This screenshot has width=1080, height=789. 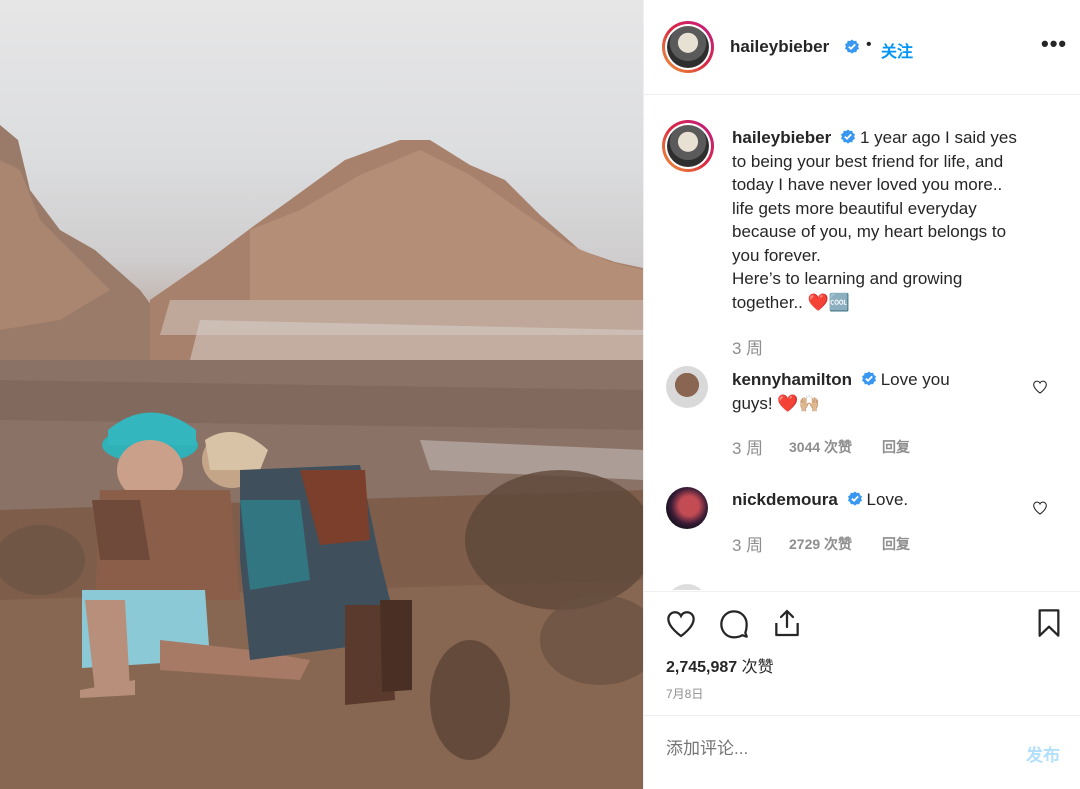 I want to click on heart-icon, so click(x=681, y=624).